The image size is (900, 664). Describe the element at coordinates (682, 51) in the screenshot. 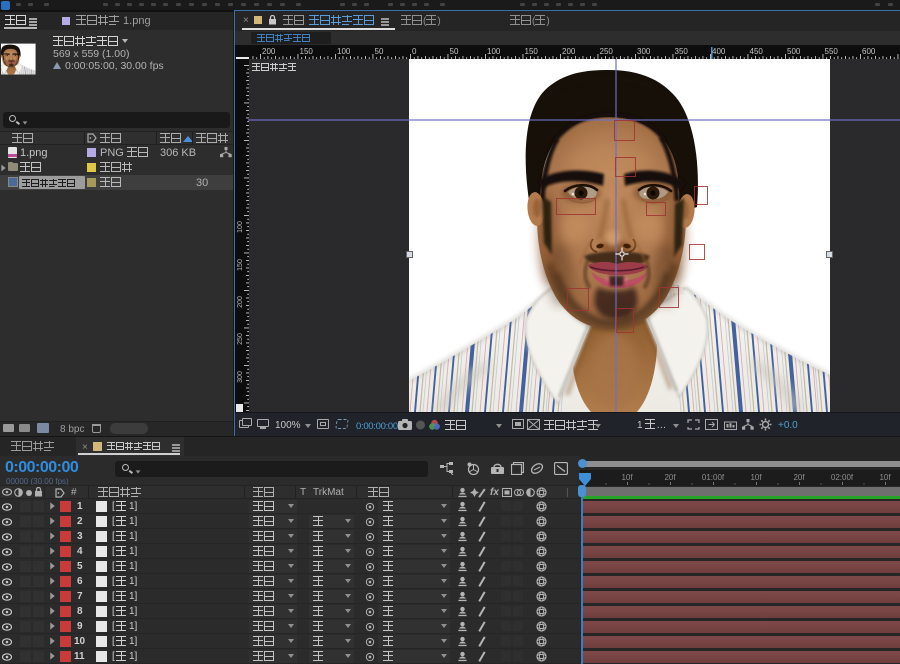

I see `svg-text: 350` at that location.